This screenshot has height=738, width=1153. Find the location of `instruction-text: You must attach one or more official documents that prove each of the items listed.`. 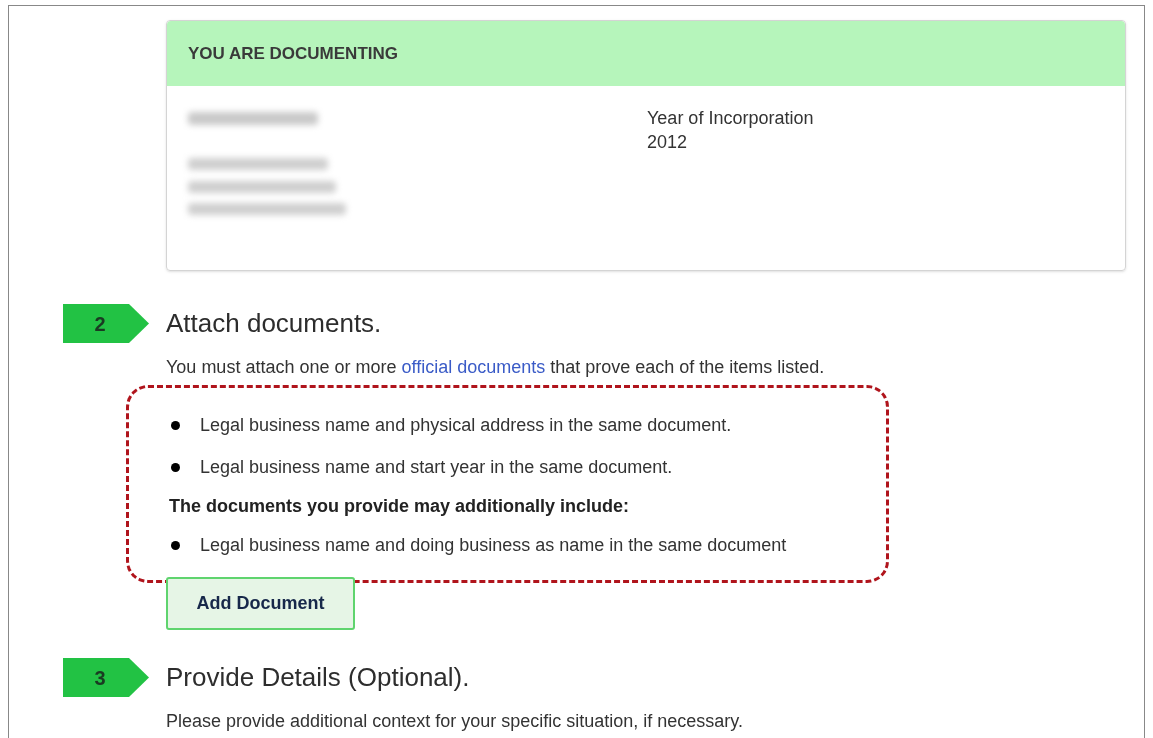

instruction-text: You must attach one or more official documents that prove each of the items listed. is located at coordinates (496, 367).